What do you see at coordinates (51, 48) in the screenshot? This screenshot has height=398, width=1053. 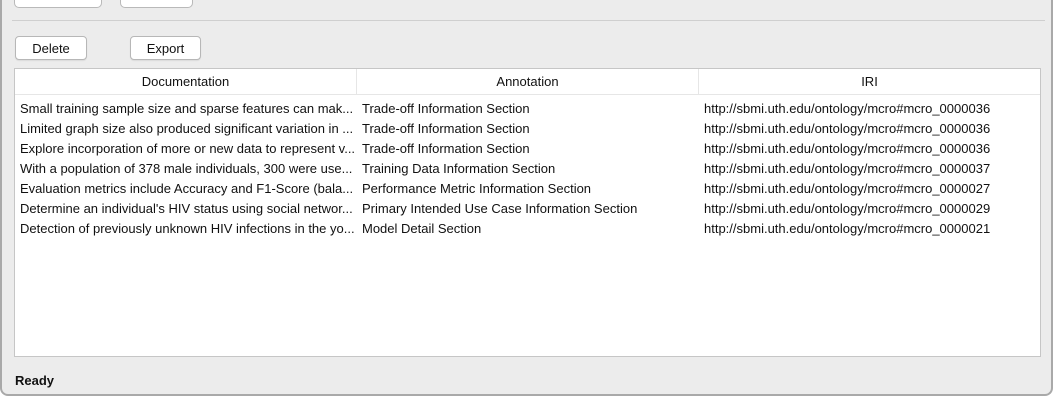 I see `delete-button: Delete` at bounding box center [51, 48].